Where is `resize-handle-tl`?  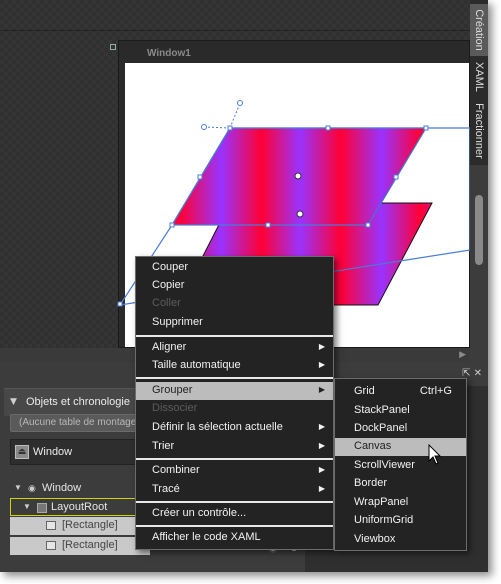 resize-handle-tl is located at coordinates (230, 128).